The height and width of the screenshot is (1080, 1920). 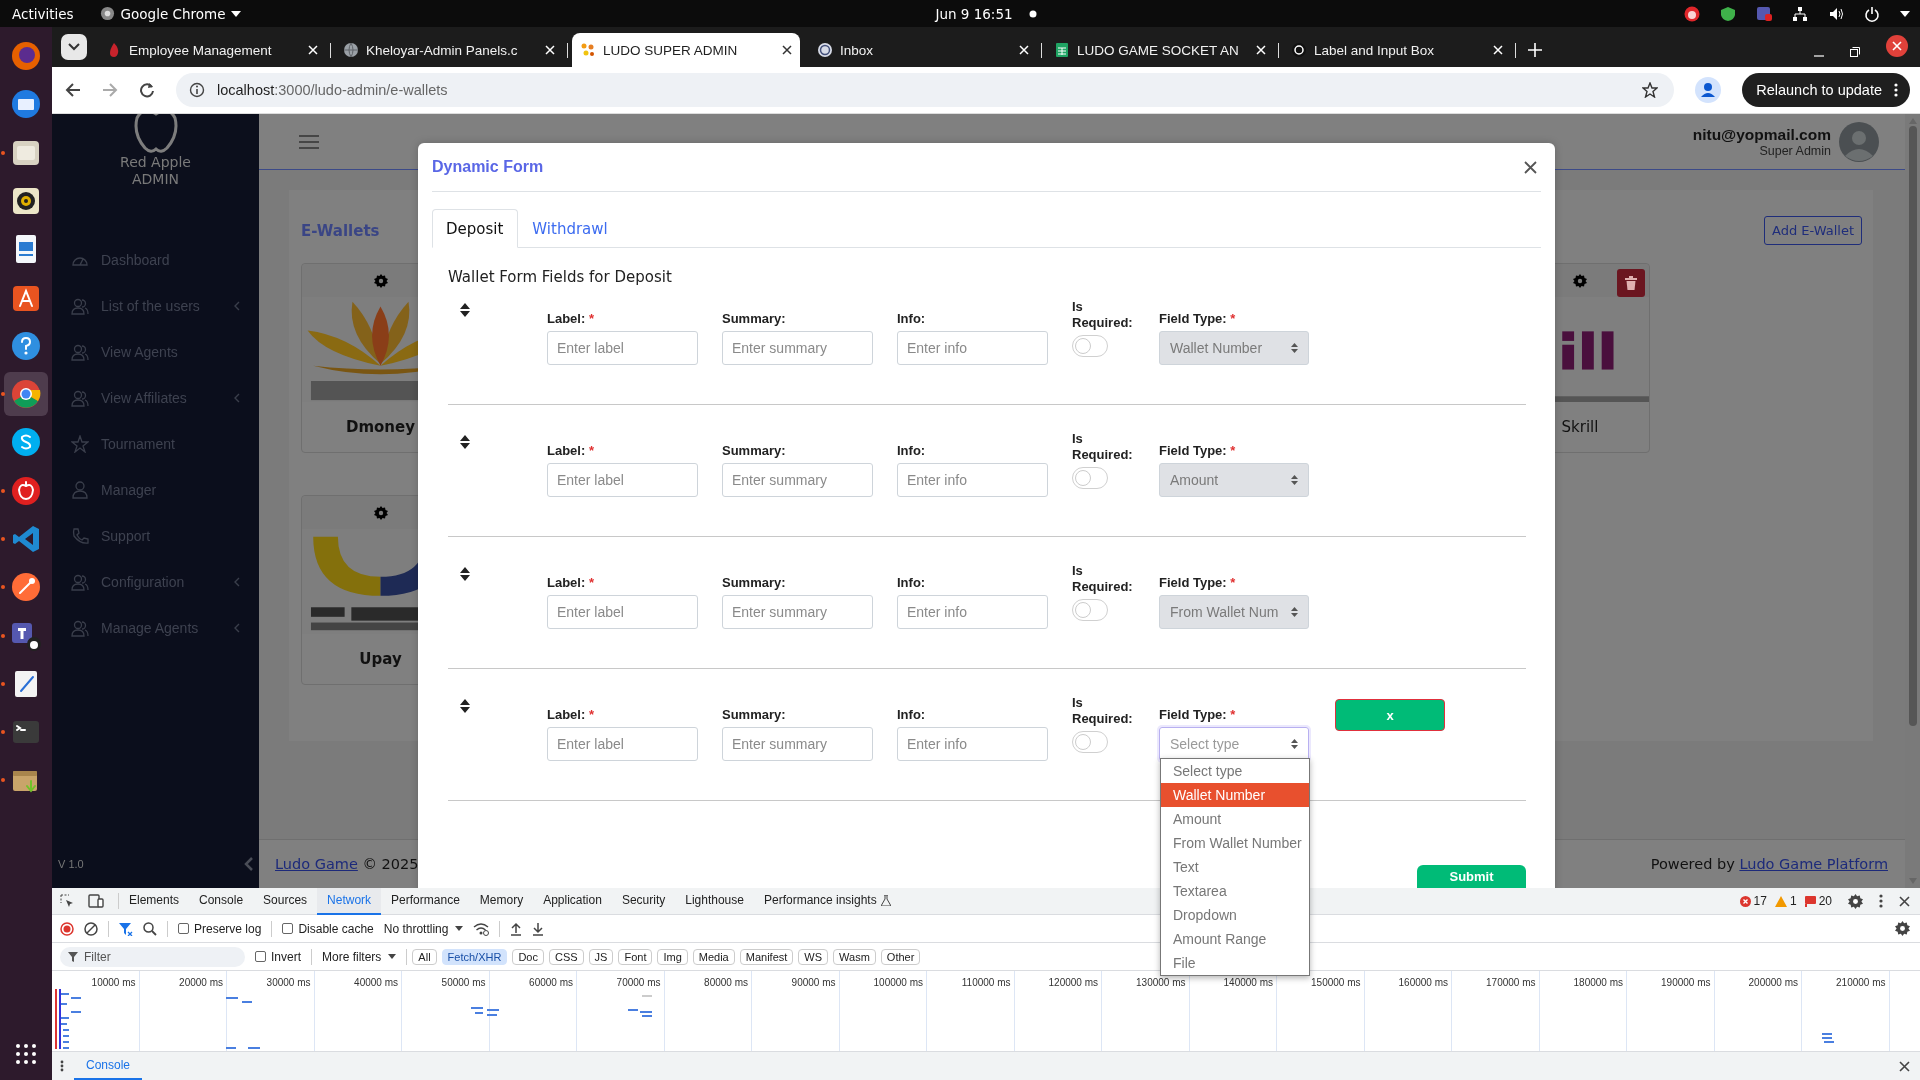 What do you see at coordinates (972, 744) in the screenshot?
I see `input-field: Enter info` at bounding box center [972, 744].